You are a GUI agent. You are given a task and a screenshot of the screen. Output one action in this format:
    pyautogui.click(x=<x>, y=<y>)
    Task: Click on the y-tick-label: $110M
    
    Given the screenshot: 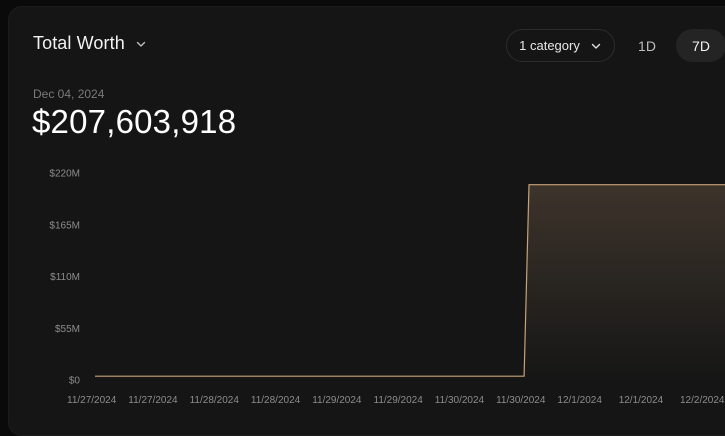 What is the action you would take?
    pyautogui.click(x=65, y=277)
    